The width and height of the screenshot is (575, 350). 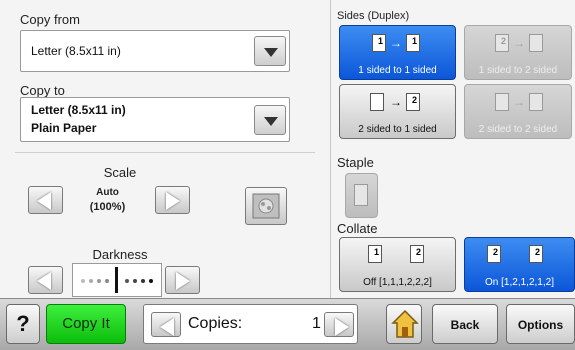 What do you see at coordinates (518, 111) in the screenshot?
I see `sides-2-to-2-button: → 2 sided to 2 sided` at bounding box center [518, 111].